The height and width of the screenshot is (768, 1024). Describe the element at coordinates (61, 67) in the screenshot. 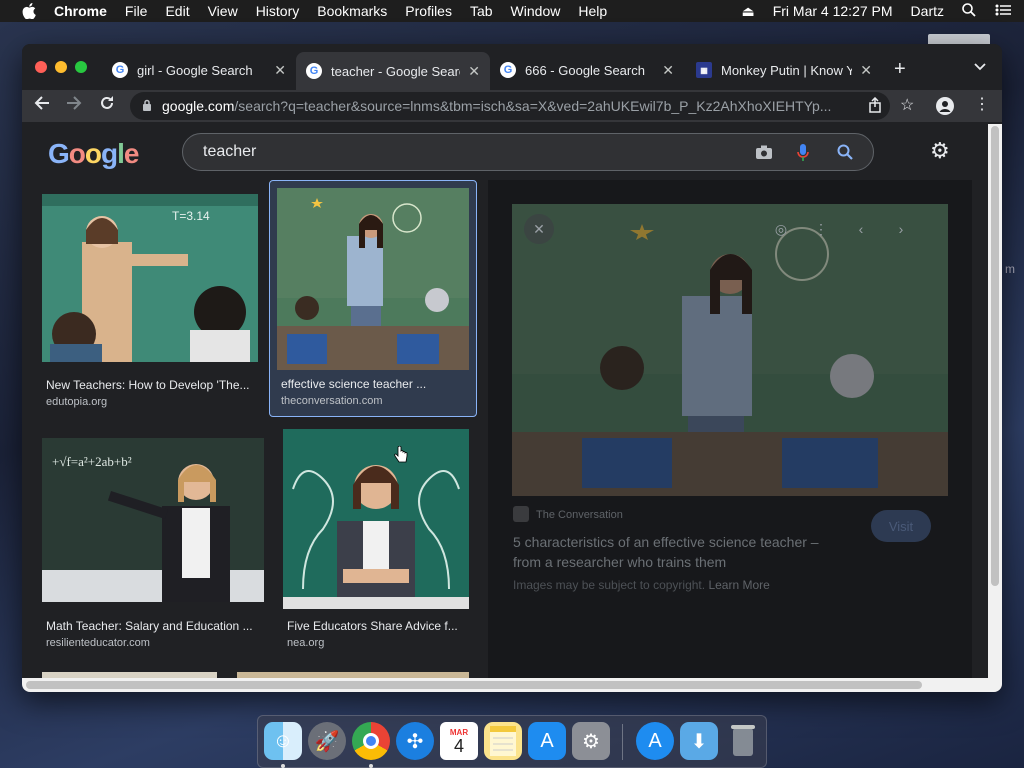

I see `minimize-window-button` at that location.